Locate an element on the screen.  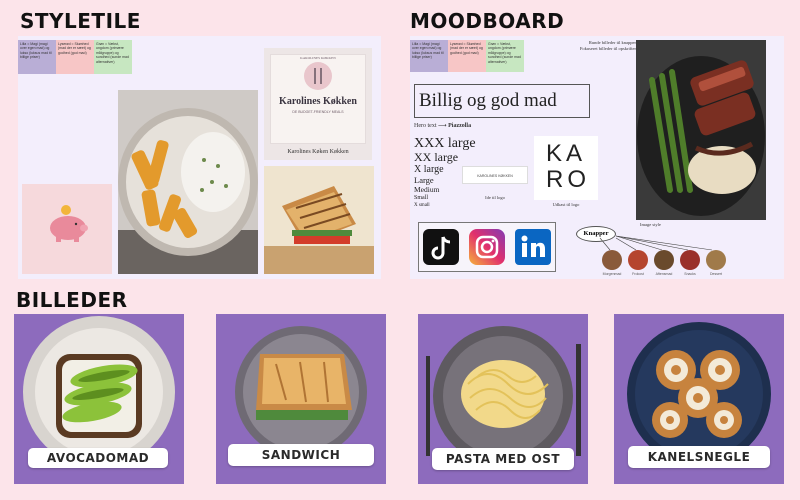
button-morgenmad-label: Morgenmad is located at coordinates (612, 274).